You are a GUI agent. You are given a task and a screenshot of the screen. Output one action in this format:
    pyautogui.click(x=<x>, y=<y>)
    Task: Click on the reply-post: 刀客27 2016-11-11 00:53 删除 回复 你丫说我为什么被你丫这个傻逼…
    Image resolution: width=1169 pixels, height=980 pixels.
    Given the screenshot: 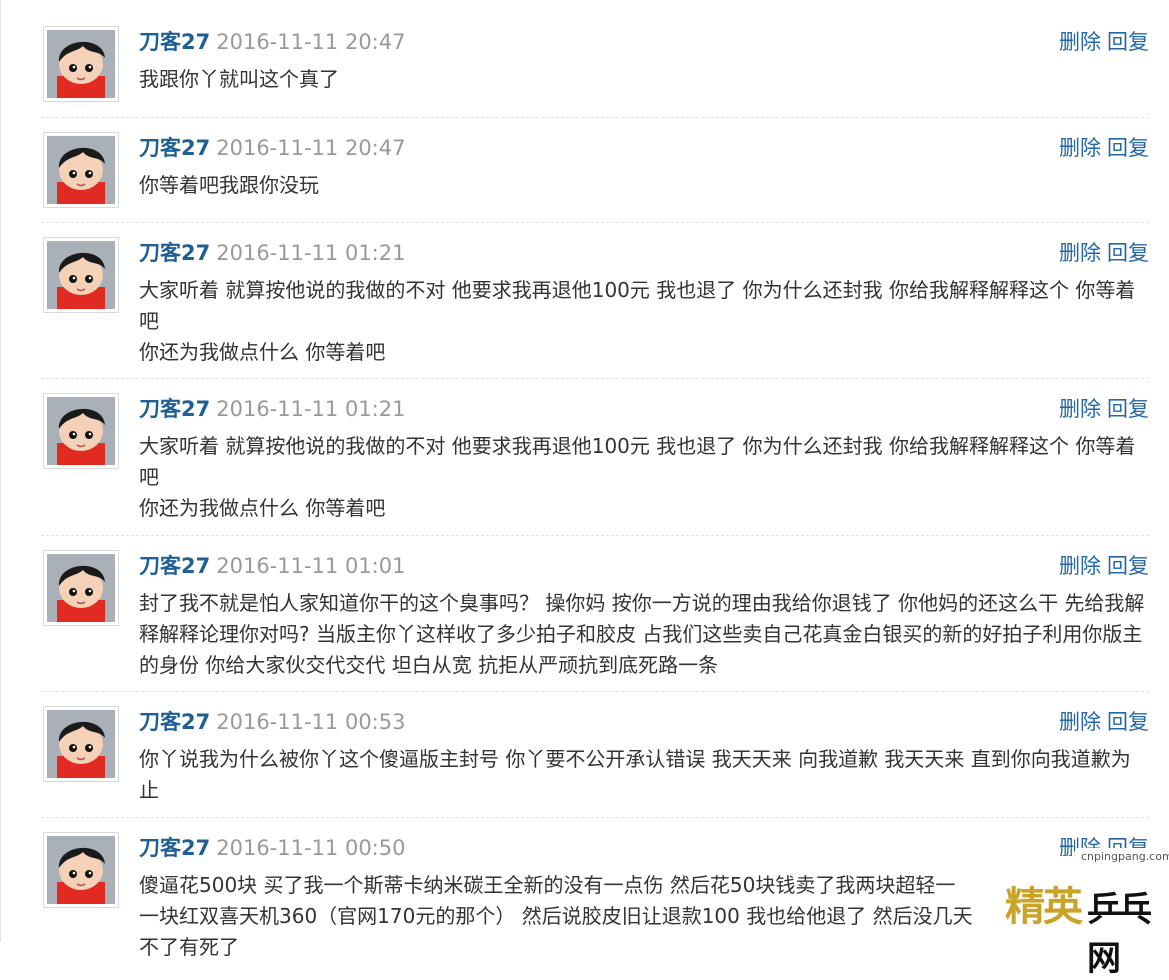 What is the action you would take?
    pyautogui.click(x=595, y=755)
    